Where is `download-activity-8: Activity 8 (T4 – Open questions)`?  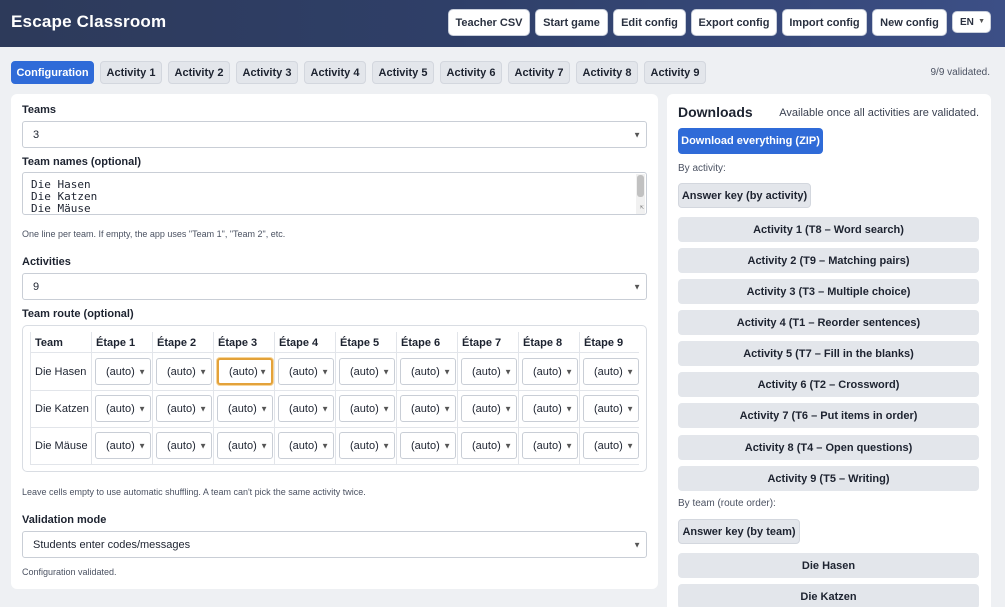
download-activity-8: Activity 8 (T4 – Open questions) is located at coordinates (828, 447).